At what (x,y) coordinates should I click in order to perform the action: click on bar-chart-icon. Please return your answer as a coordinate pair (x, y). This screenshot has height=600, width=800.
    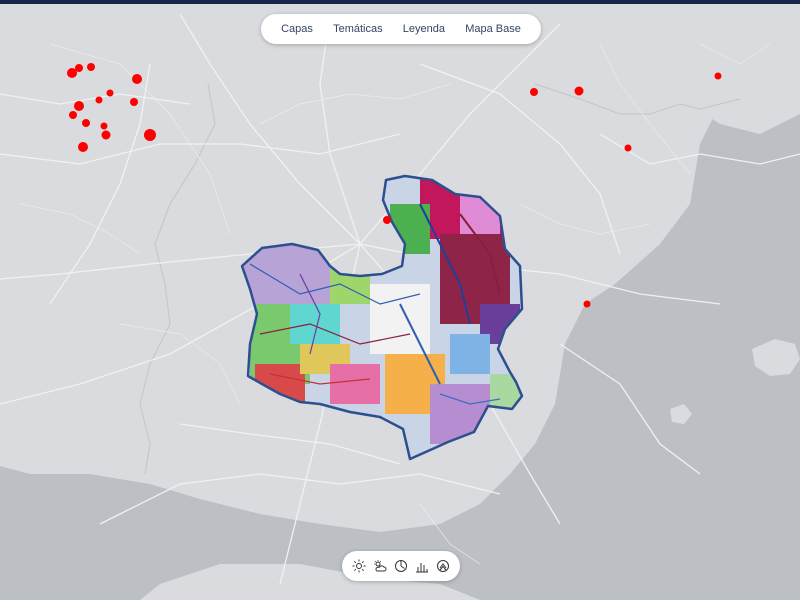
    Looking at the image, I should click on (422, 568).